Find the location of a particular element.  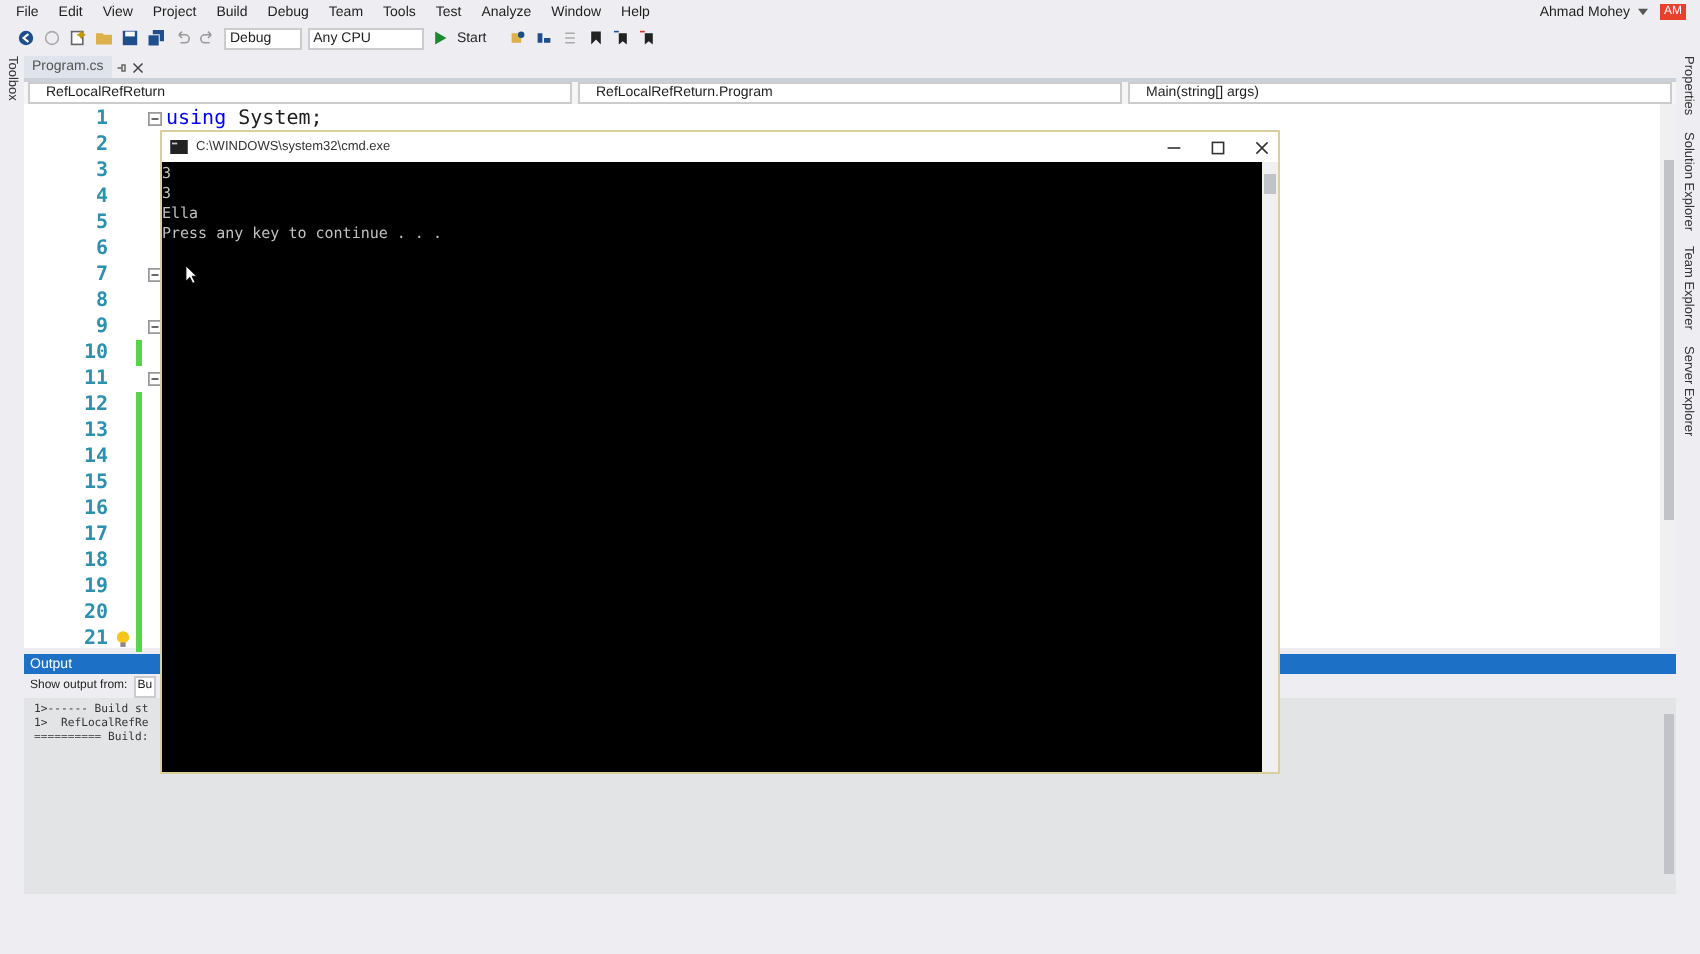

line-number: 11 is located at coordinates (94, 379).